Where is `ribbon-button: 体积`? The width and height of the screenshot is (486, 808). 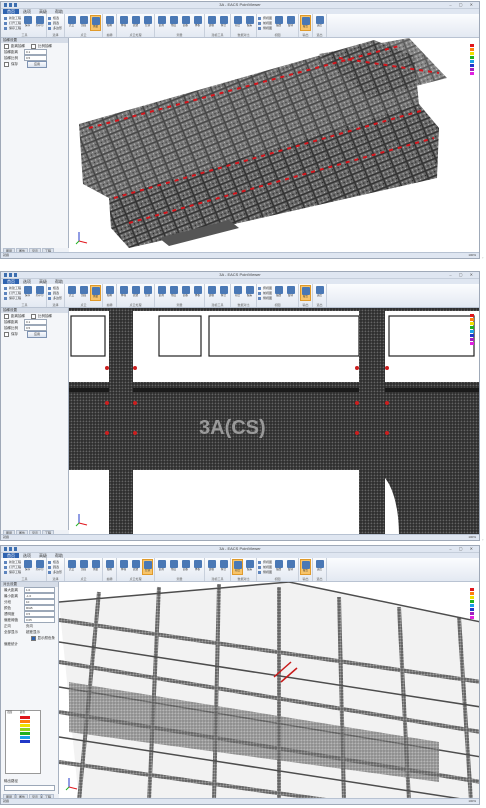
ribbon-button: 体积 is located at coordinates (197, 293).